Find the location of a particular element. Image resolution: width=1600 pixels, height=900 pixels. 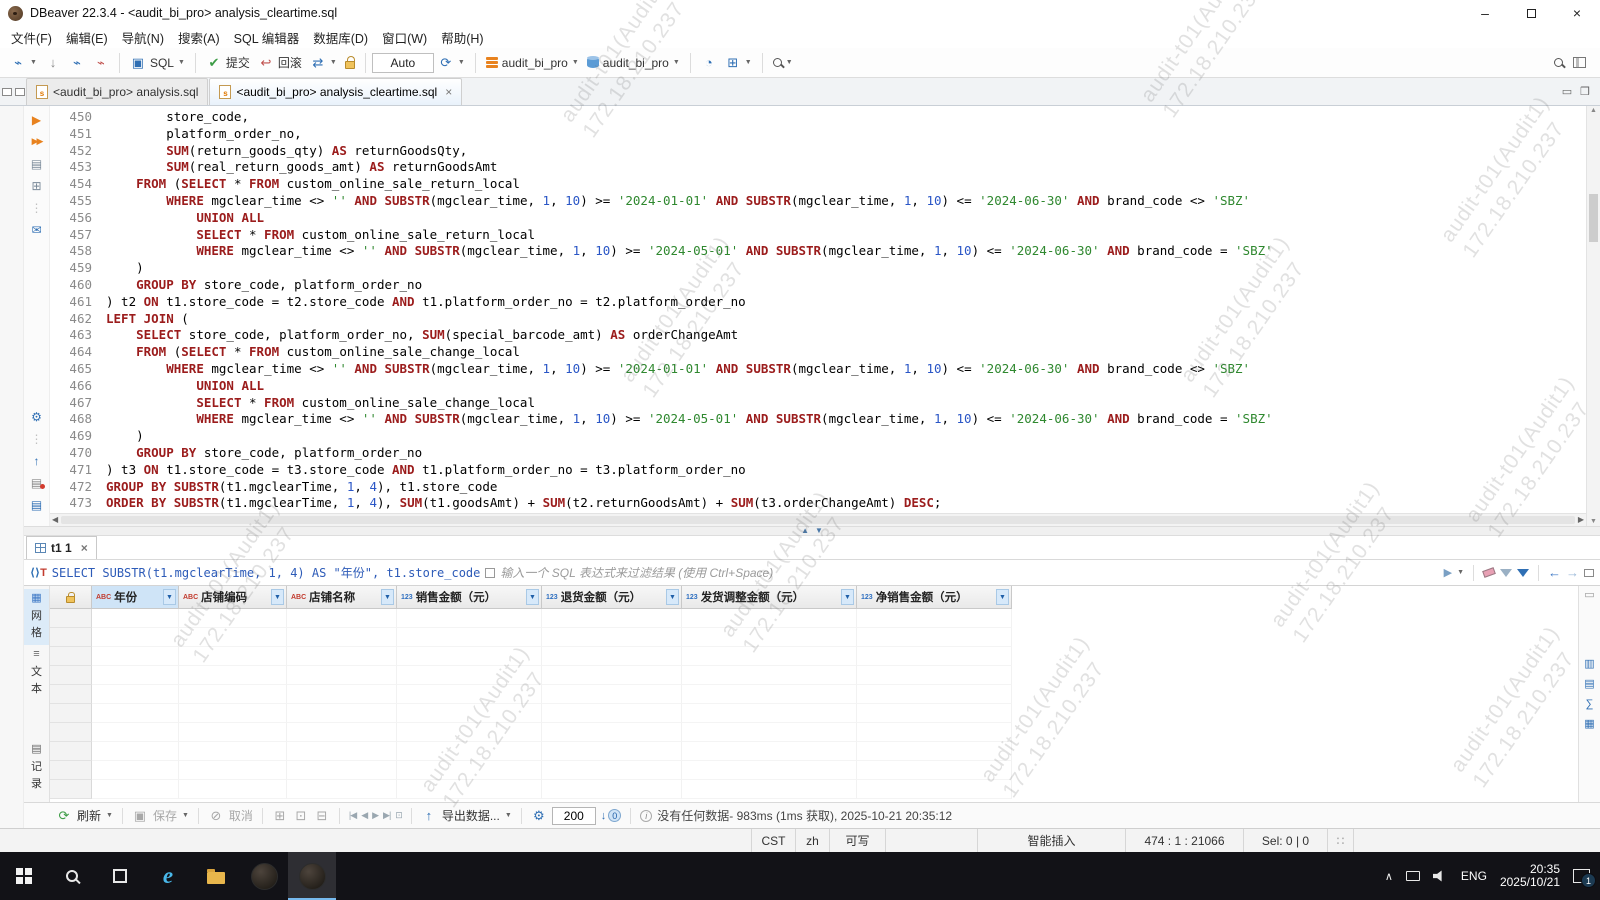

rollback-button: ↩ 回滚 is located at coordinates (280, 62).